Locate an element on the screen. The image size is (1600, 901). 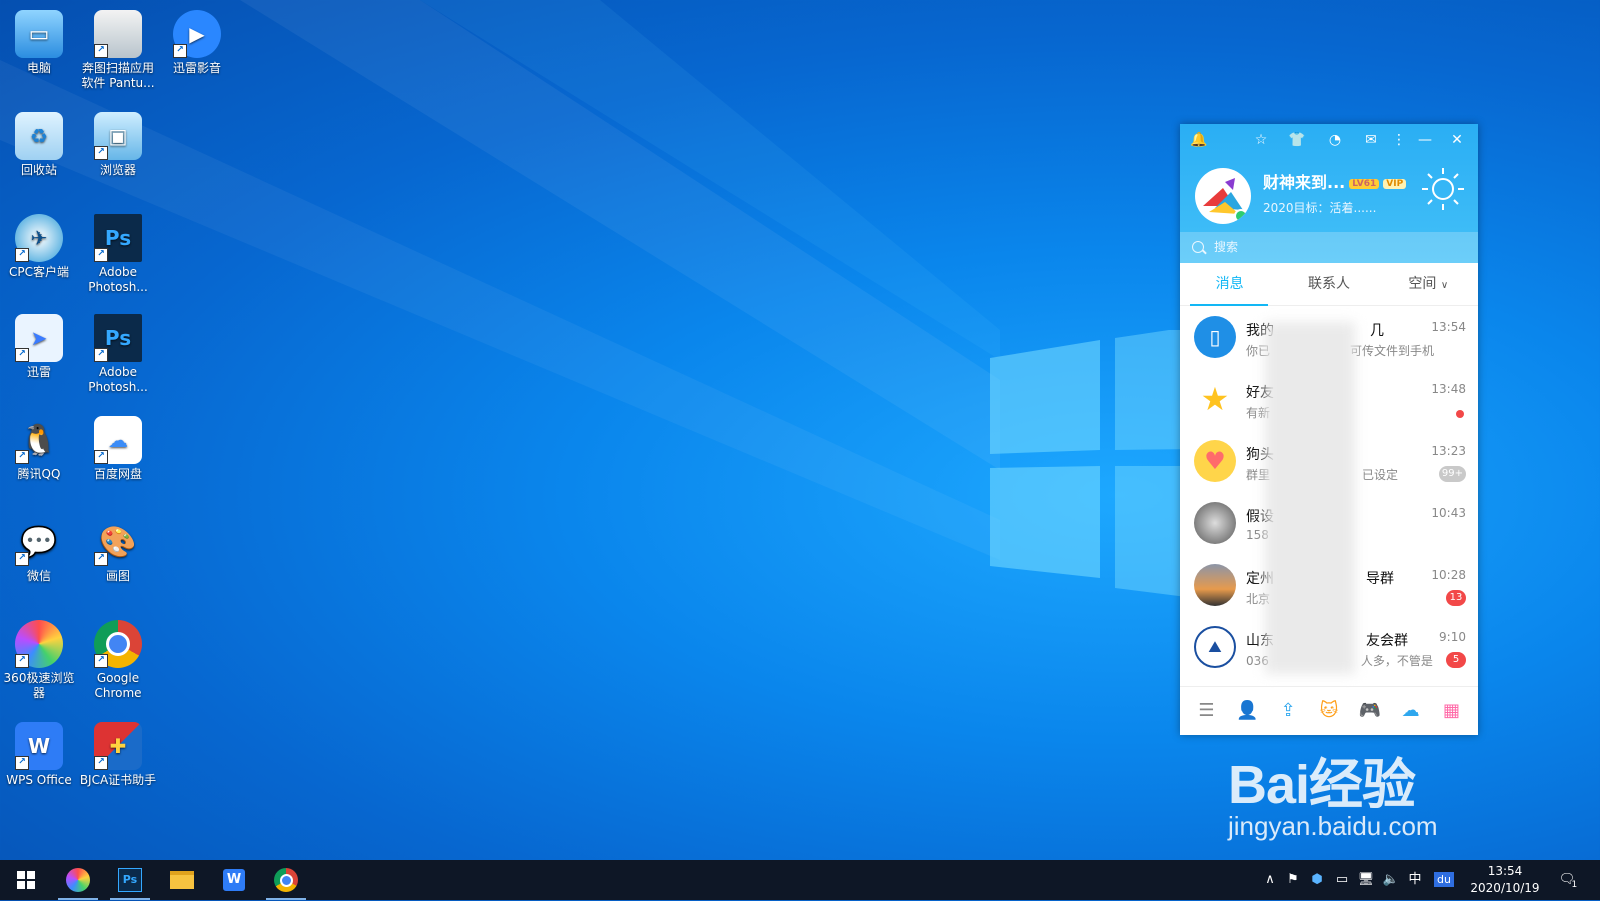
windows-start-icon is located at coordinates (26, 880).